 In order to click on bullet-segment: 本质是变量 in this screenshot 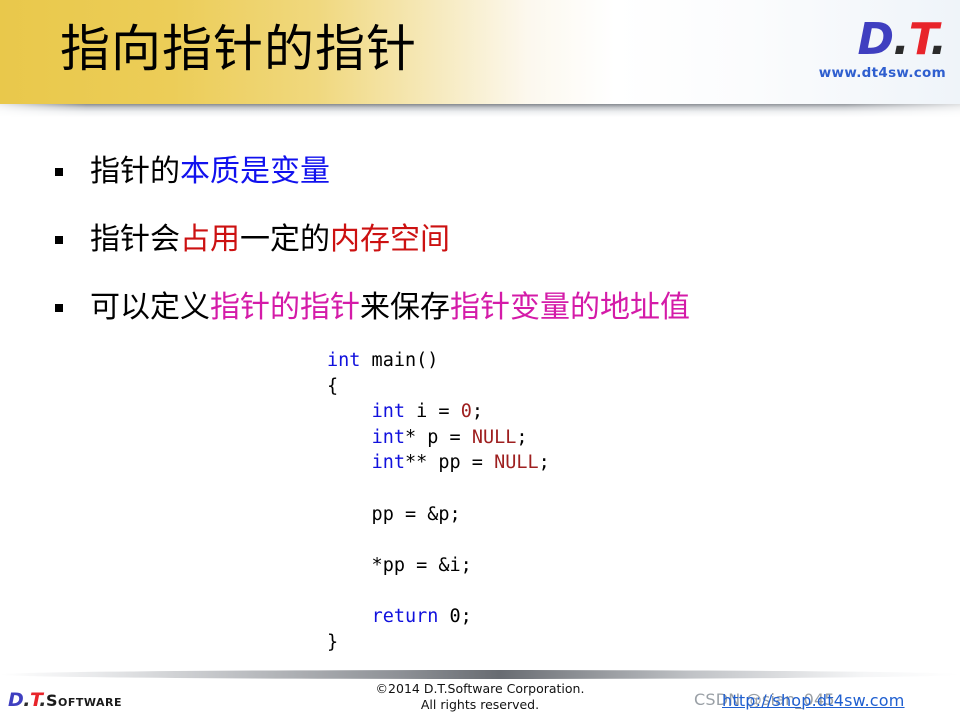, I will do `click(255, 171)`.